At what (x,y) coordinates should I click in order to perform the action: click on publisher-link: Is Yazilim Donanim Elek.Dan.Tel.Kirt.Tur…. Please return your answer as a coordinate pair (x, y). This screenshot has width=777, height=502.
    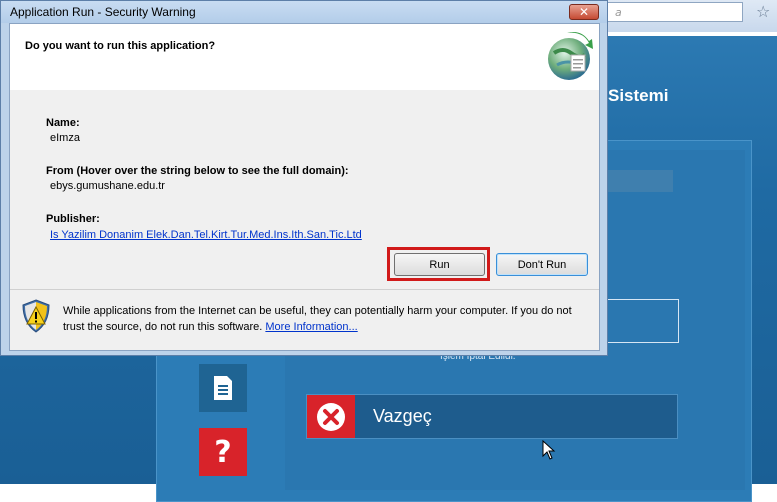
    Looking at the image, I should click on (206, 235).